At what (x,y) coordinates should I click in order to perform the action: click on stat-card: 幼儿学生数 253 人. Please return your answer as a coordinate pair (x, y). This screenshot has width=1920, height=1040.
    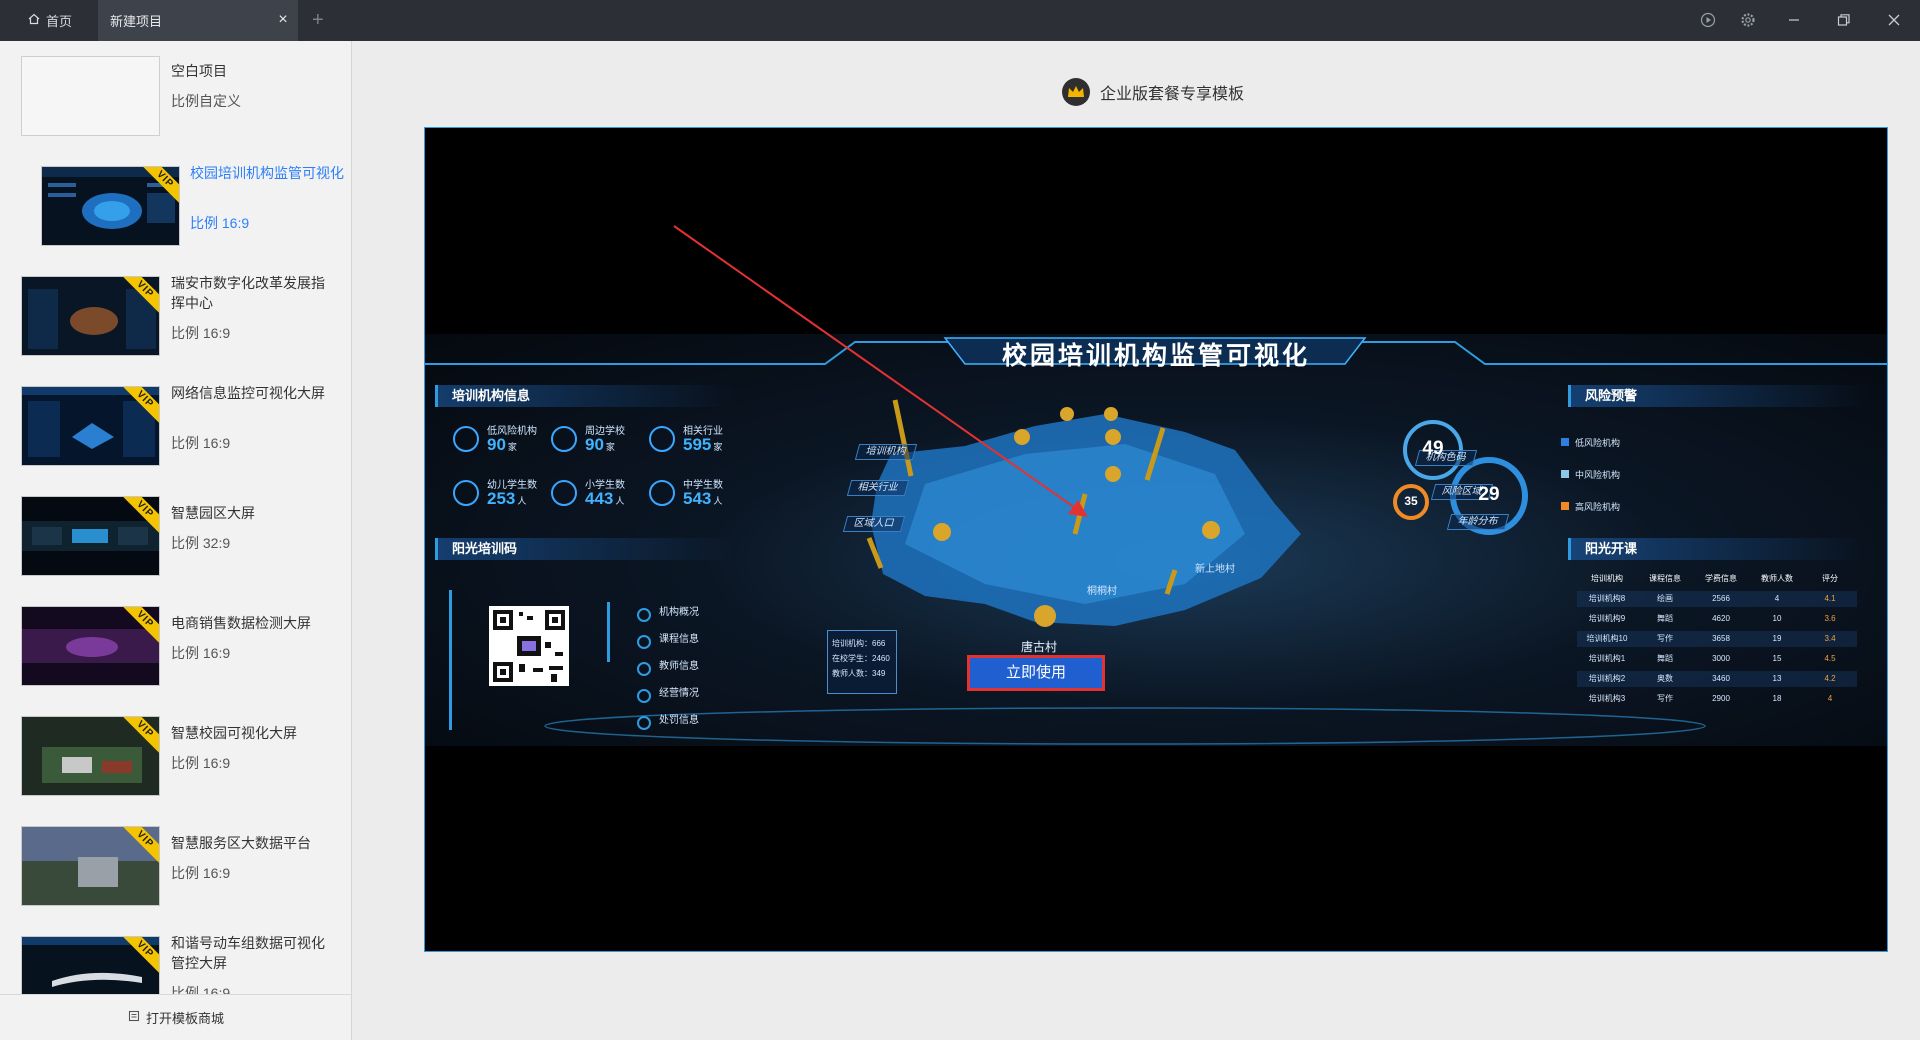
    Looking at the image, I should click on (501, 498).